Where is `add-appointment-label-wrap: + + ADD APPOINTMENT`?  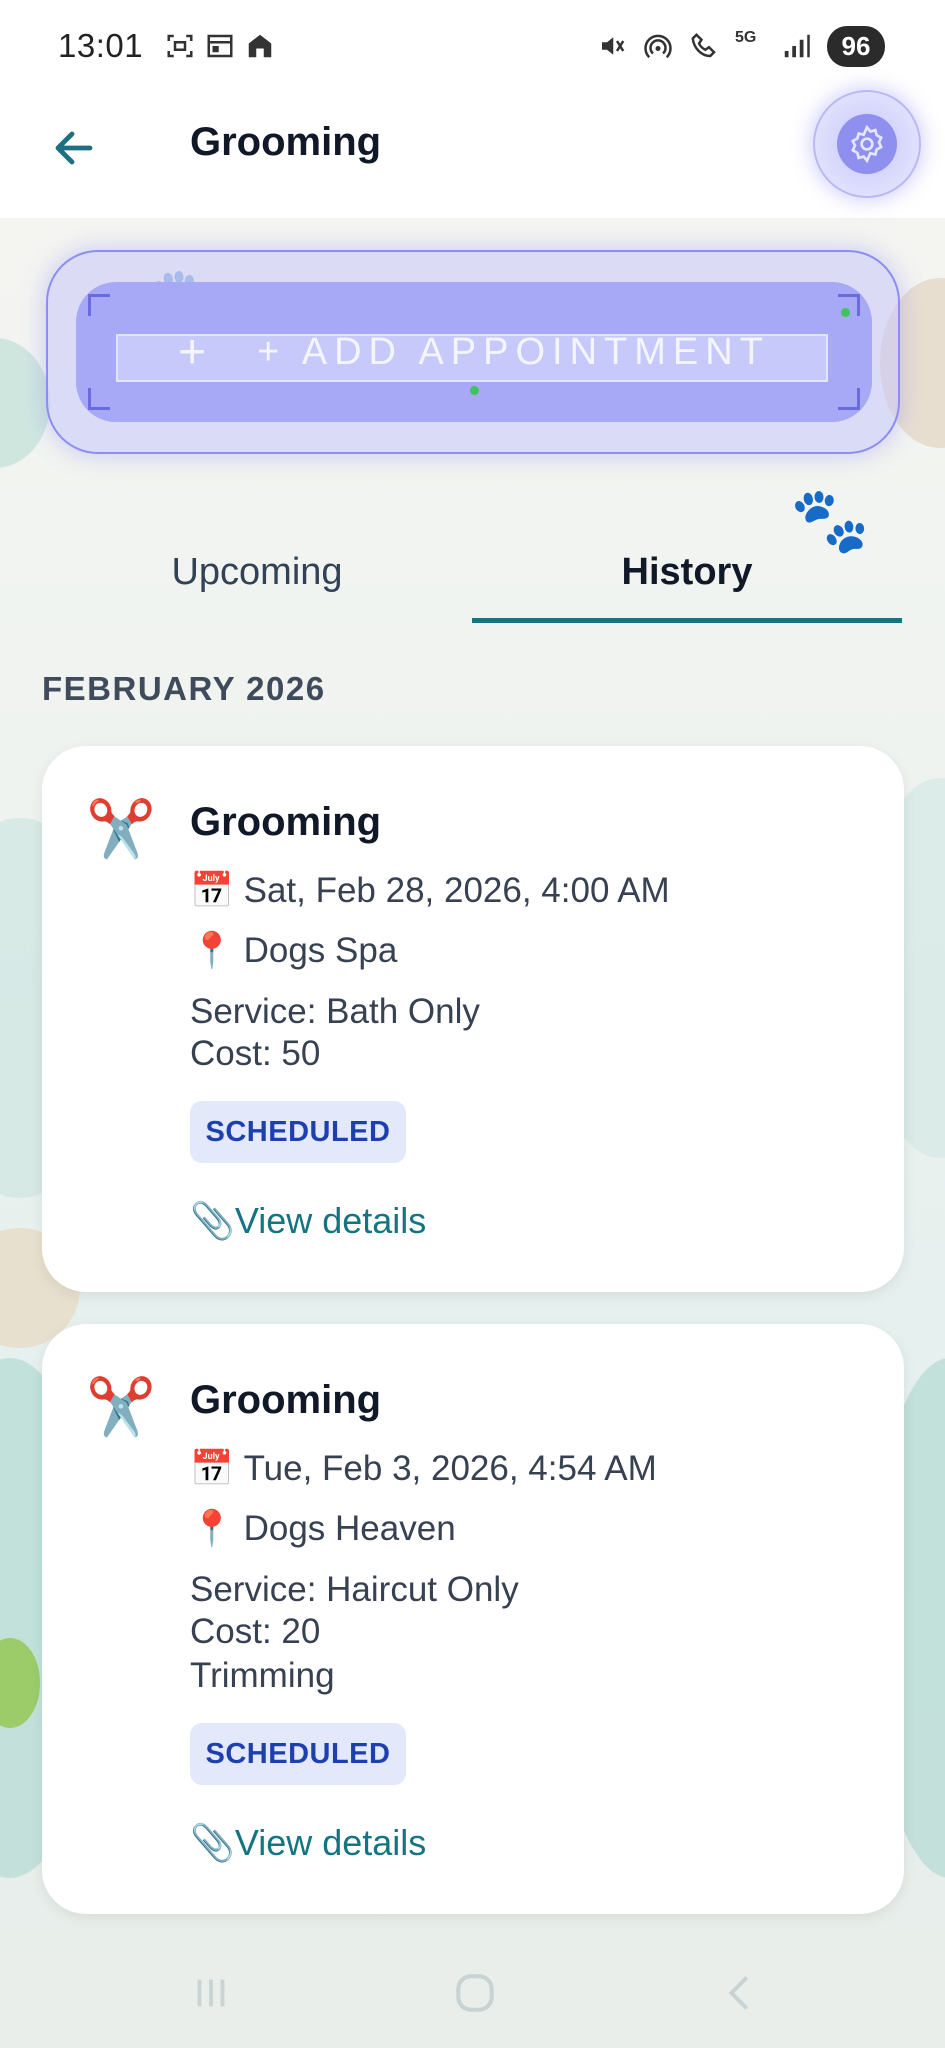 add-appointment-label-wrap: + + ADD APPOINTMENT is located at coordinates (474, 352).